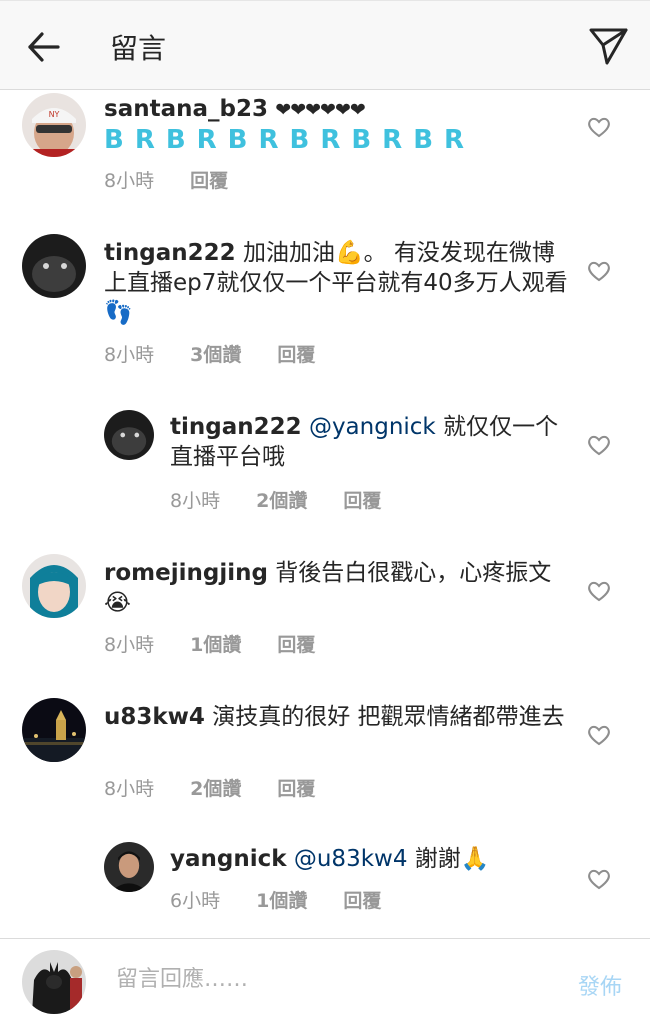 The image size is (650, 1024). I want to click on comment-composer: 發佈, so click(325, 981).